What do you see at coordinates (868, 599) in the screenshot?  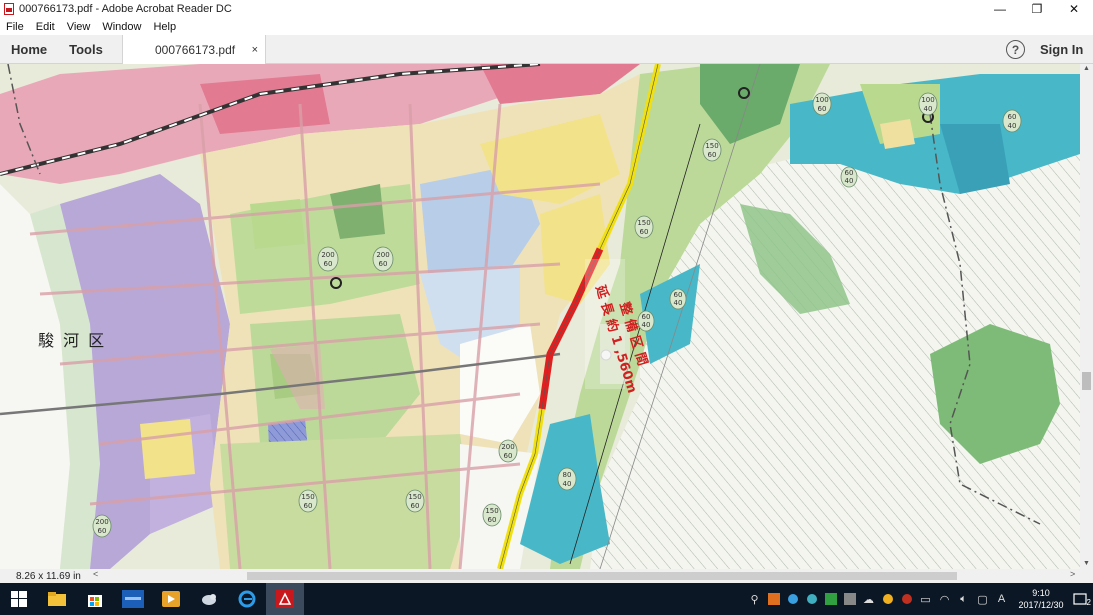 I see `cloud-icon: ☁` at bounding box center [868, 599].